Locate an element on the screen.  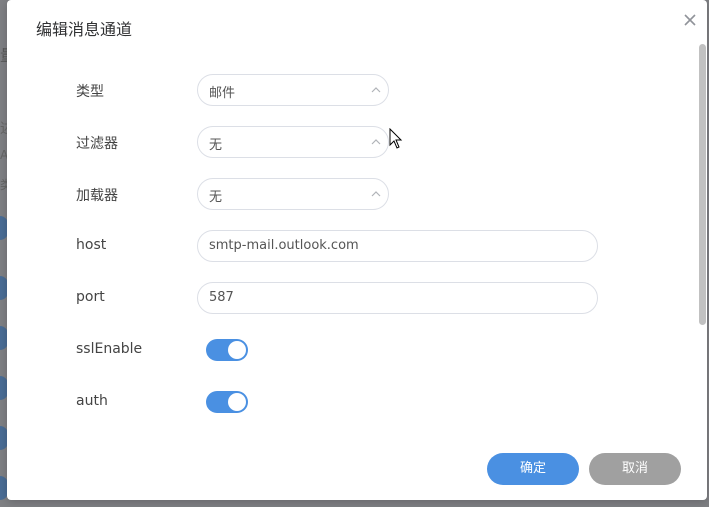
loader-select-value: 无 is located at coordinates (216, 197).